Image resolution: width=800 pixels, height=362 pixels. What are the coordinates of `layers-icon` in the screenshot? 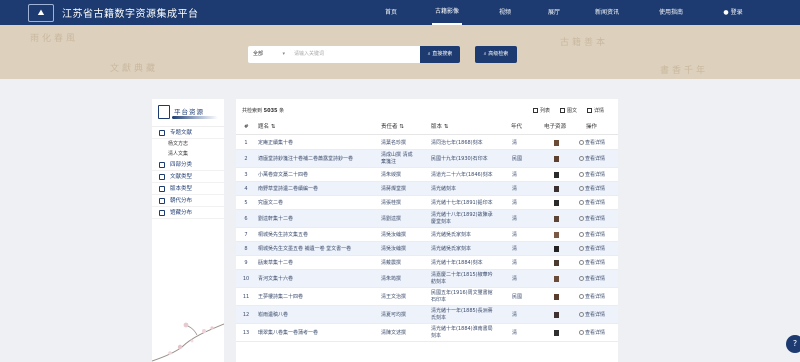 It's located at (162, 189).